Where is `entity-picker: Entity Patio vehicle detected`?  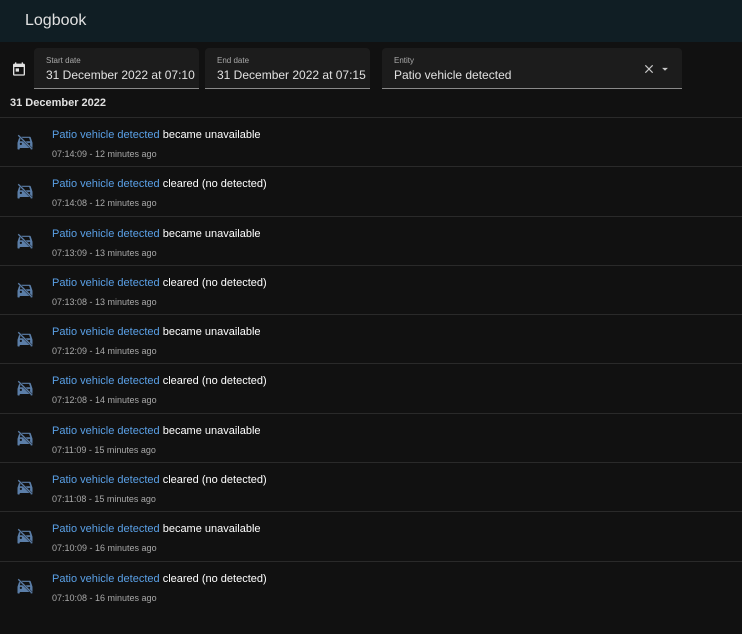
entity-picker: Entity Patio vehicle detected is located at coordinates (532, 68).